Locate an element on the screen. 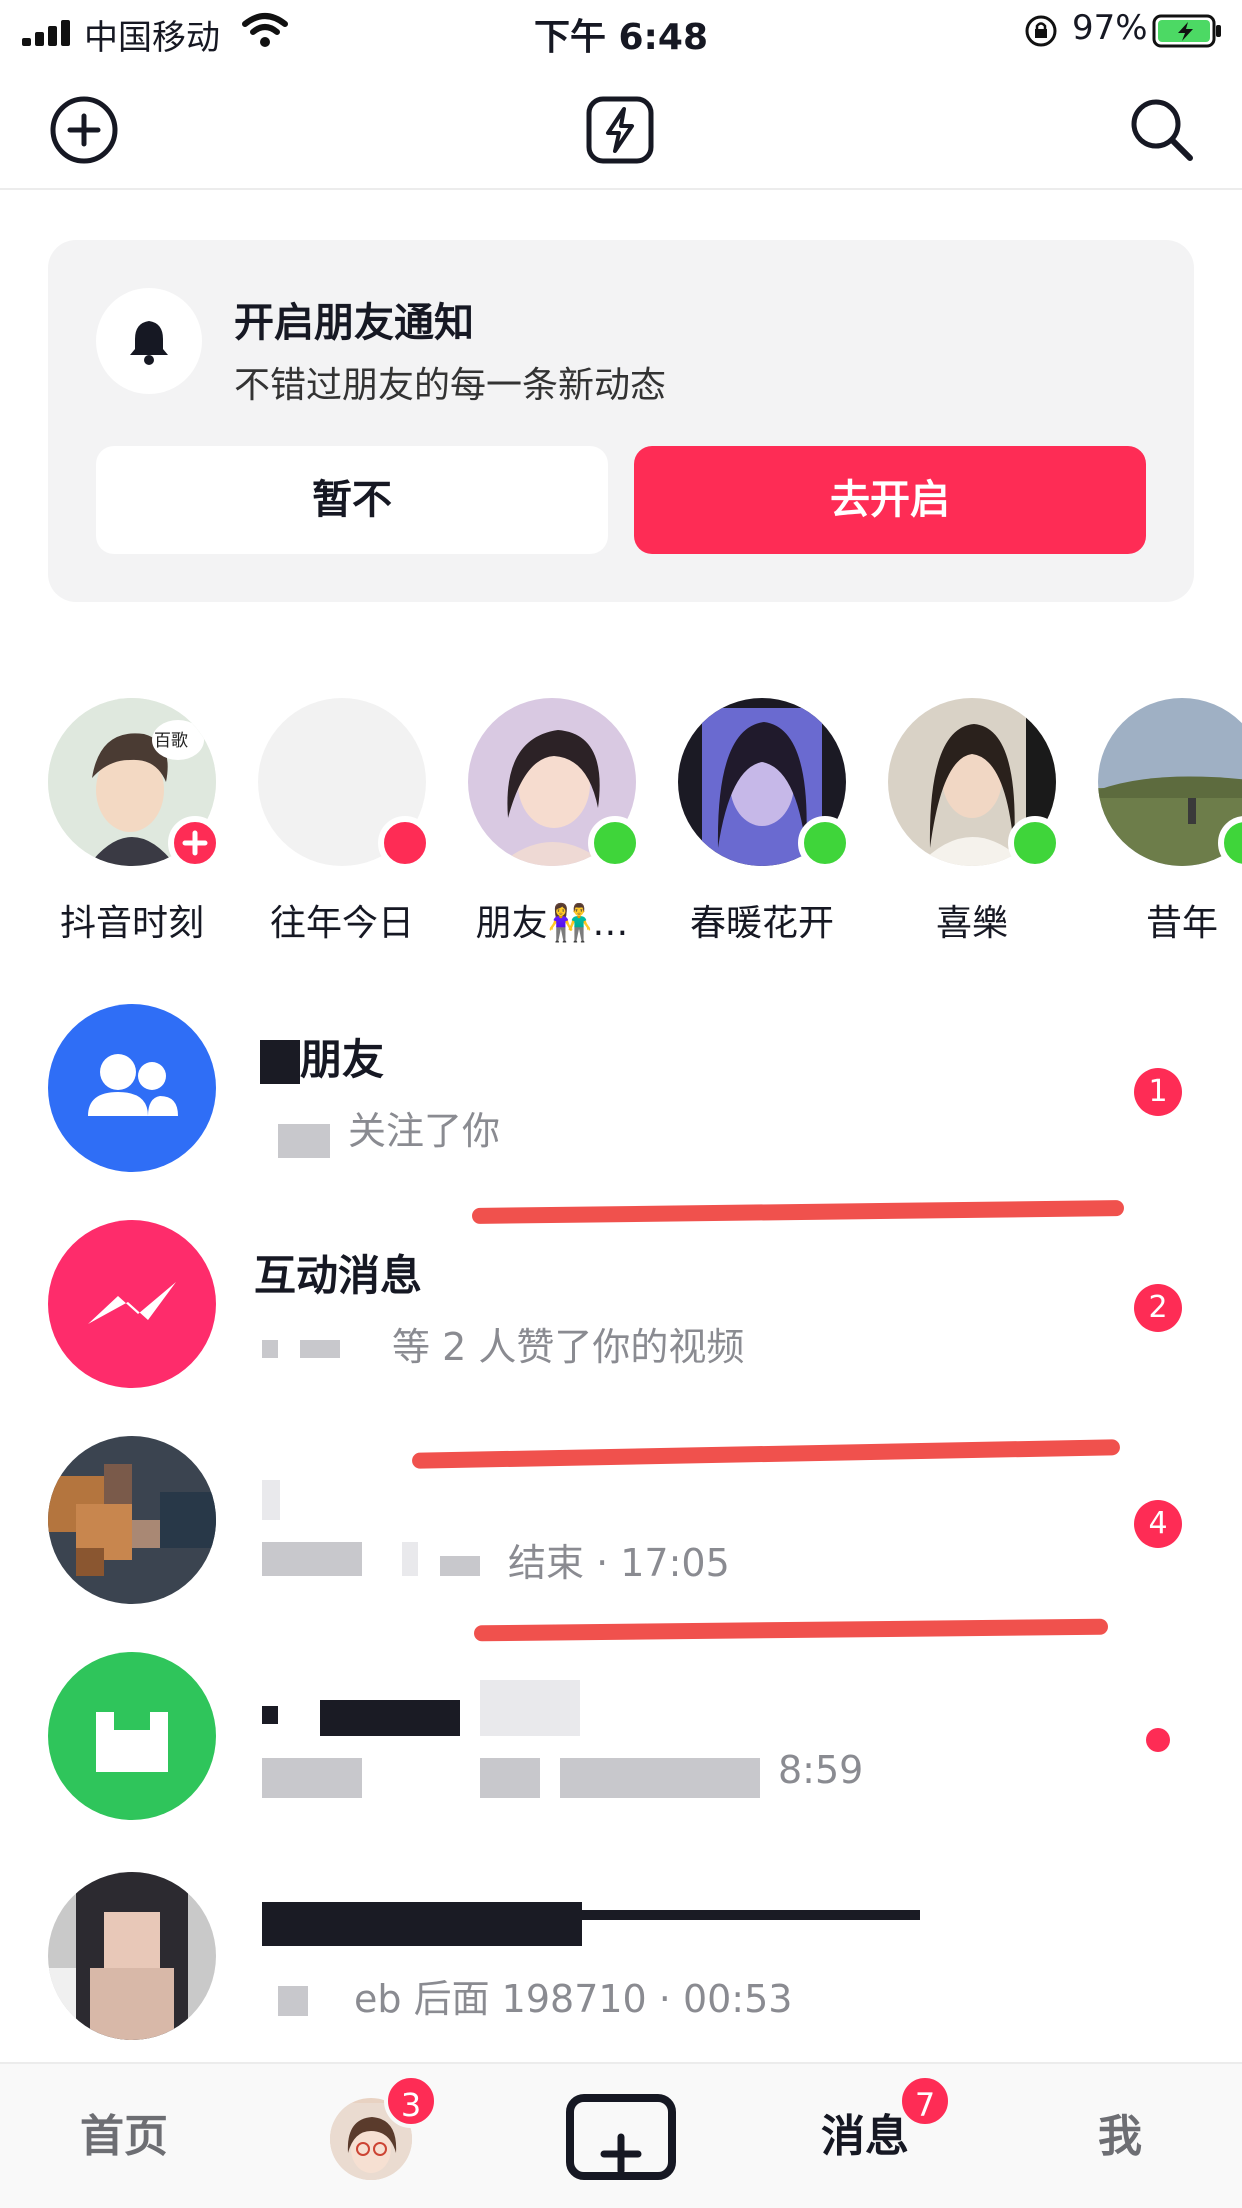  message-preview: 8:59 is located at coordinates (821, 1770).